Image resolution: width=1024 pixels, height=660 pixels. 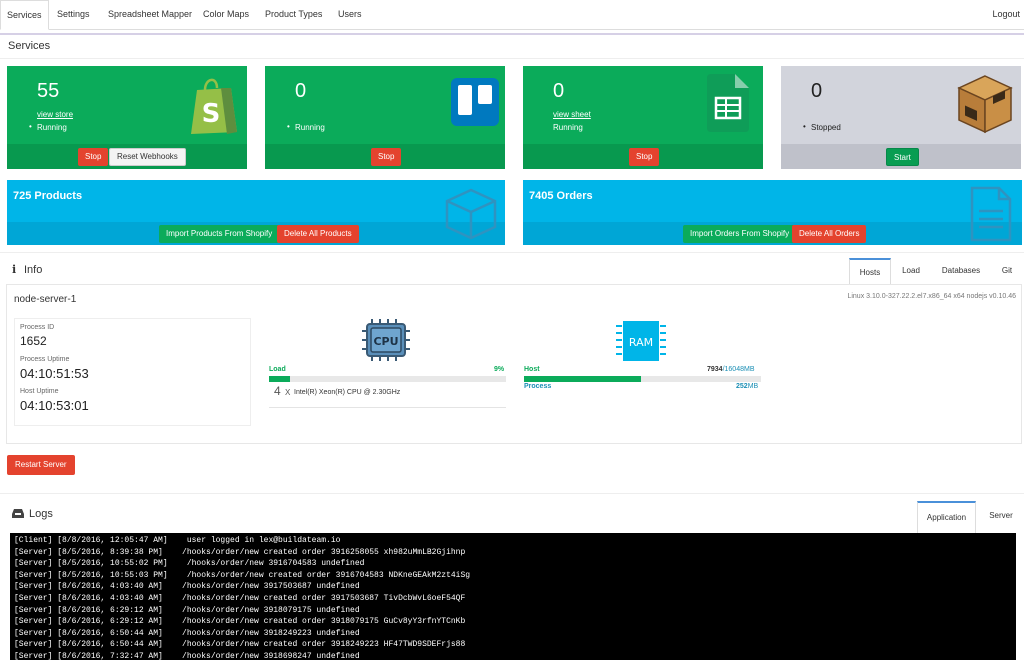 What do you see at coordinates (48, 91) in the screenshot?
I see `service-count: 55` at bounding box center [48, 91].